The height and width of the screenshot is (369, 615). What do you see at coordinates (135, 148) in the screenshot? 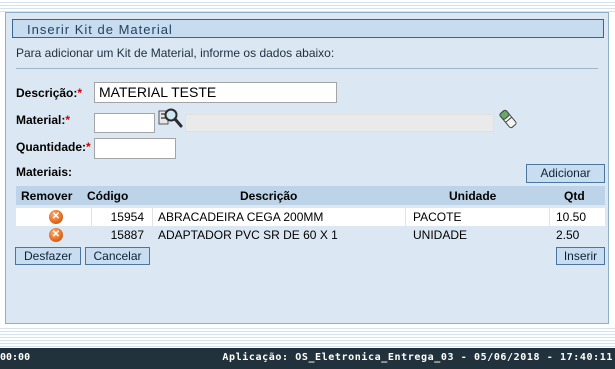
I see `quantidade-input` at bounding box center [135, 148].